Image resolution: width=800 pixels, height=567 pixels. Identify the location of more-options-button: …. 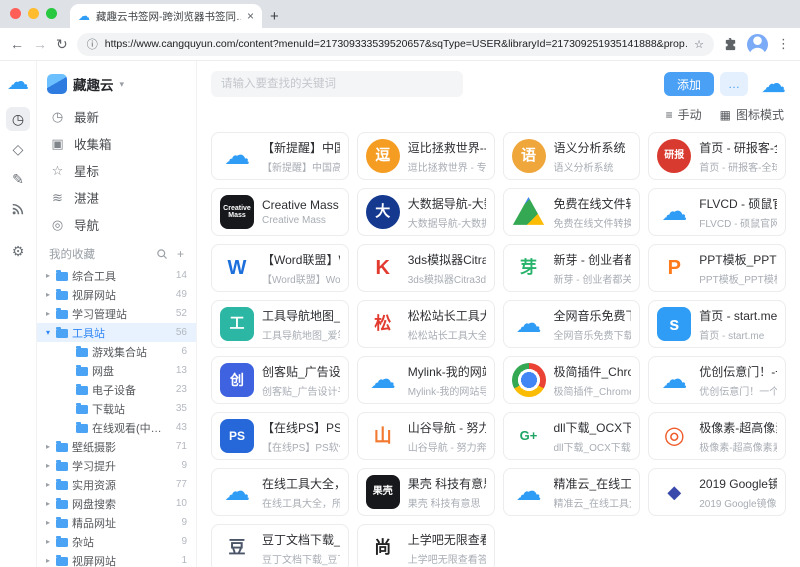
(734, 84).